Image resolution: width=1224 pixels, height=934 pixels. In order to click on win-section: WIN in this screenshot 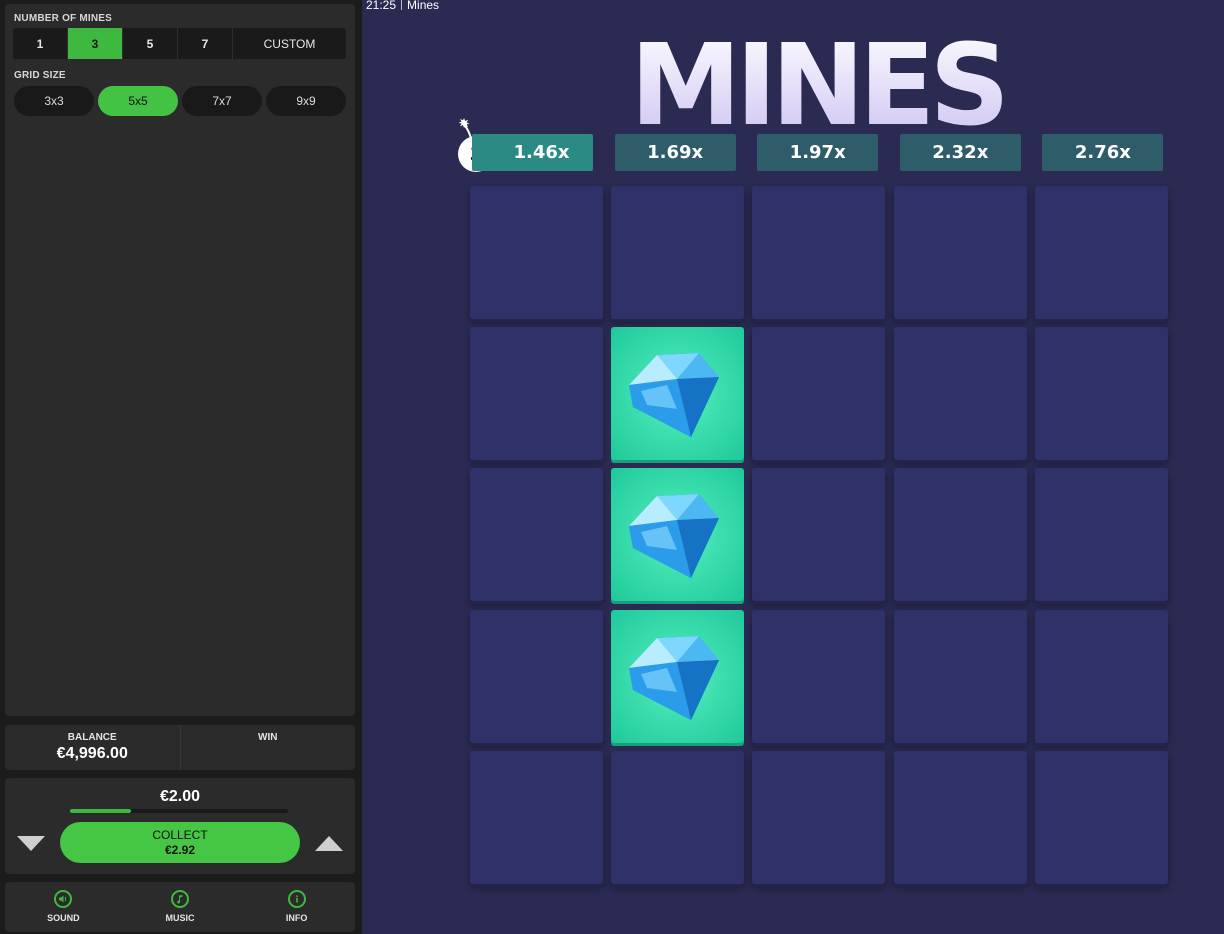, I will do `click(267, 747)`.